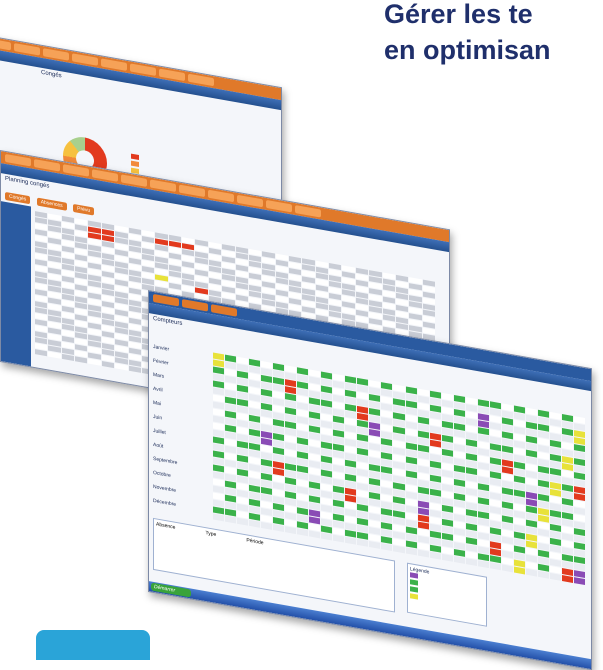  Describe the element at coordinates (211, 534) in the screenshot. I see `col-type: Type` at that location.